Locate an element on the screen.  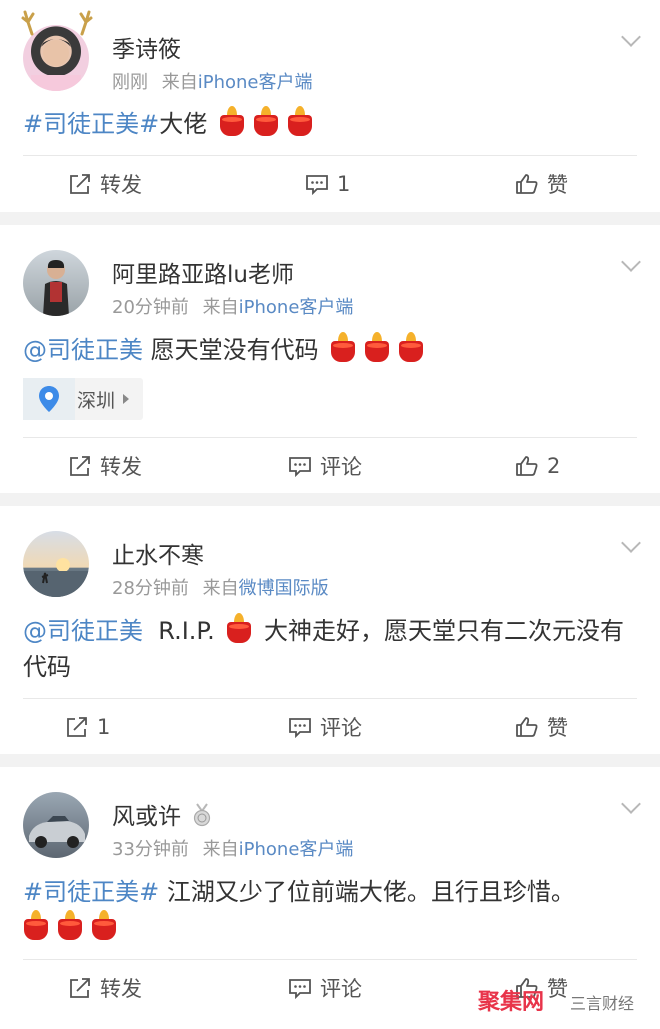
action-bar: 1 评论 赞 is located at coordinates (330, 726).